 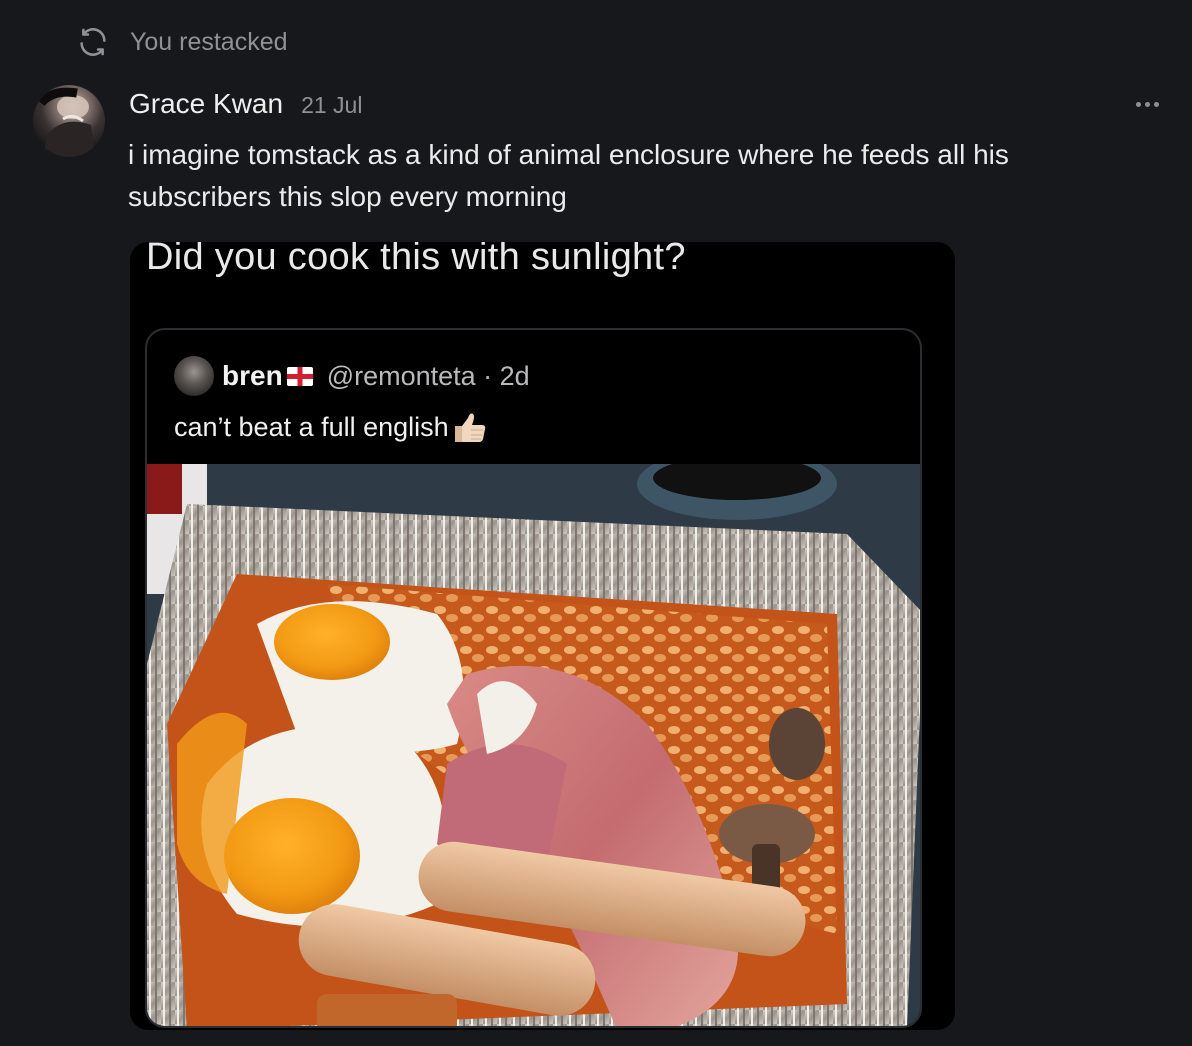 What do you see at coordinates (194, 376) in the screenshot?
I see `tweet-avatar` at bounding box center [194, 376].